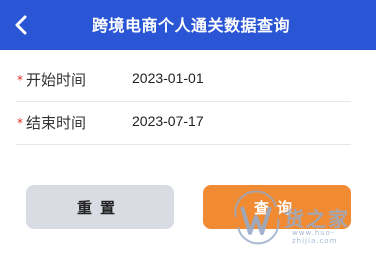 This screenshot has height=265, width=376. Describe the element at coordinates (277, 207) in the screenshot. I see `query-button: 查询` at that location.